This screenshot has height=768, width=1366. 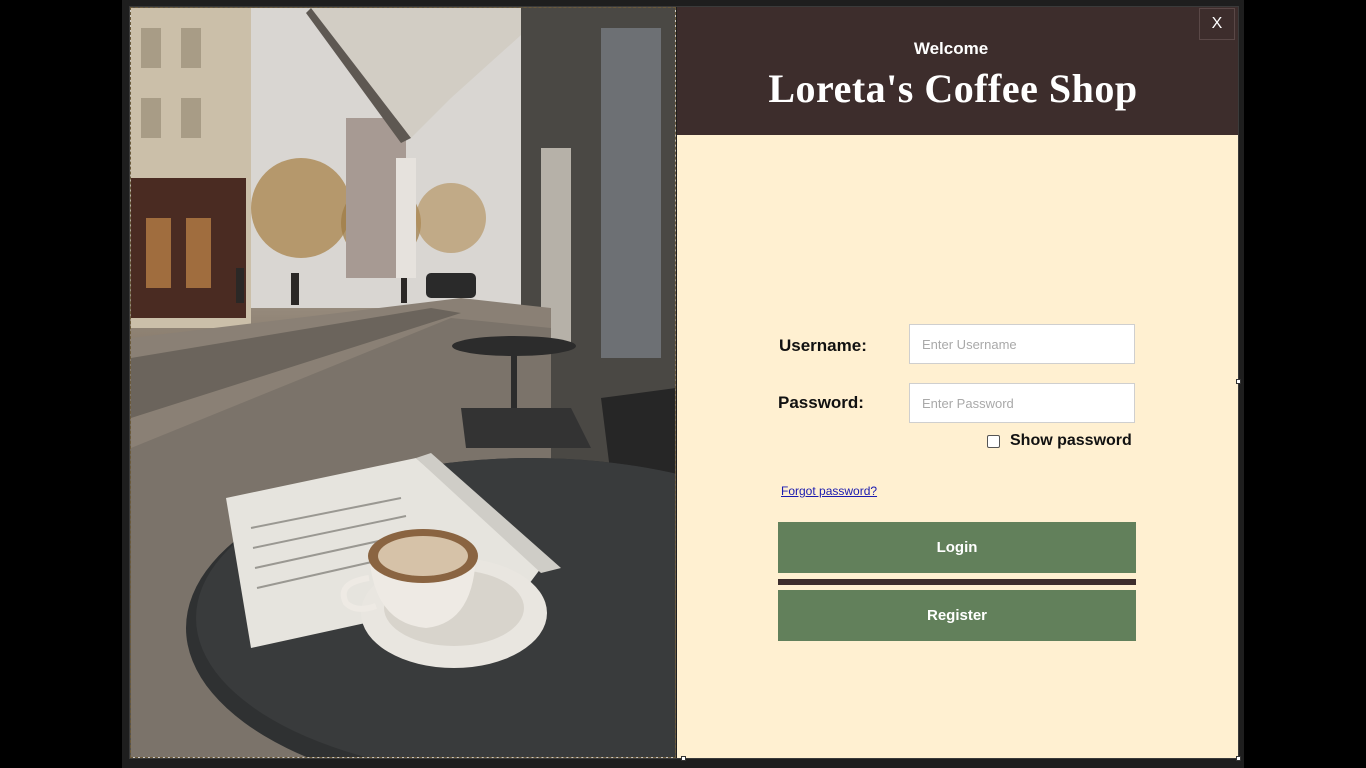 What do you see at coordinates (957, 615) in the screenshot?
I see `register-button: Register` at bounding box center [957, 615].